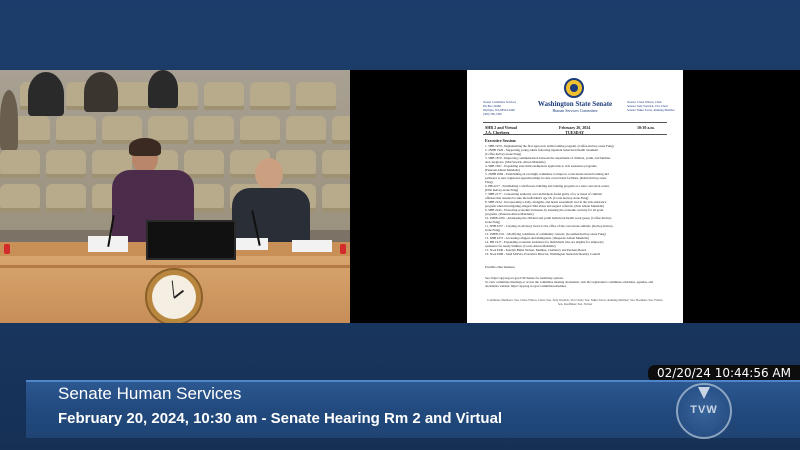 This screenshot has height=450, width=800. I want to click on other-business: Possible other business., so click(500, 267).